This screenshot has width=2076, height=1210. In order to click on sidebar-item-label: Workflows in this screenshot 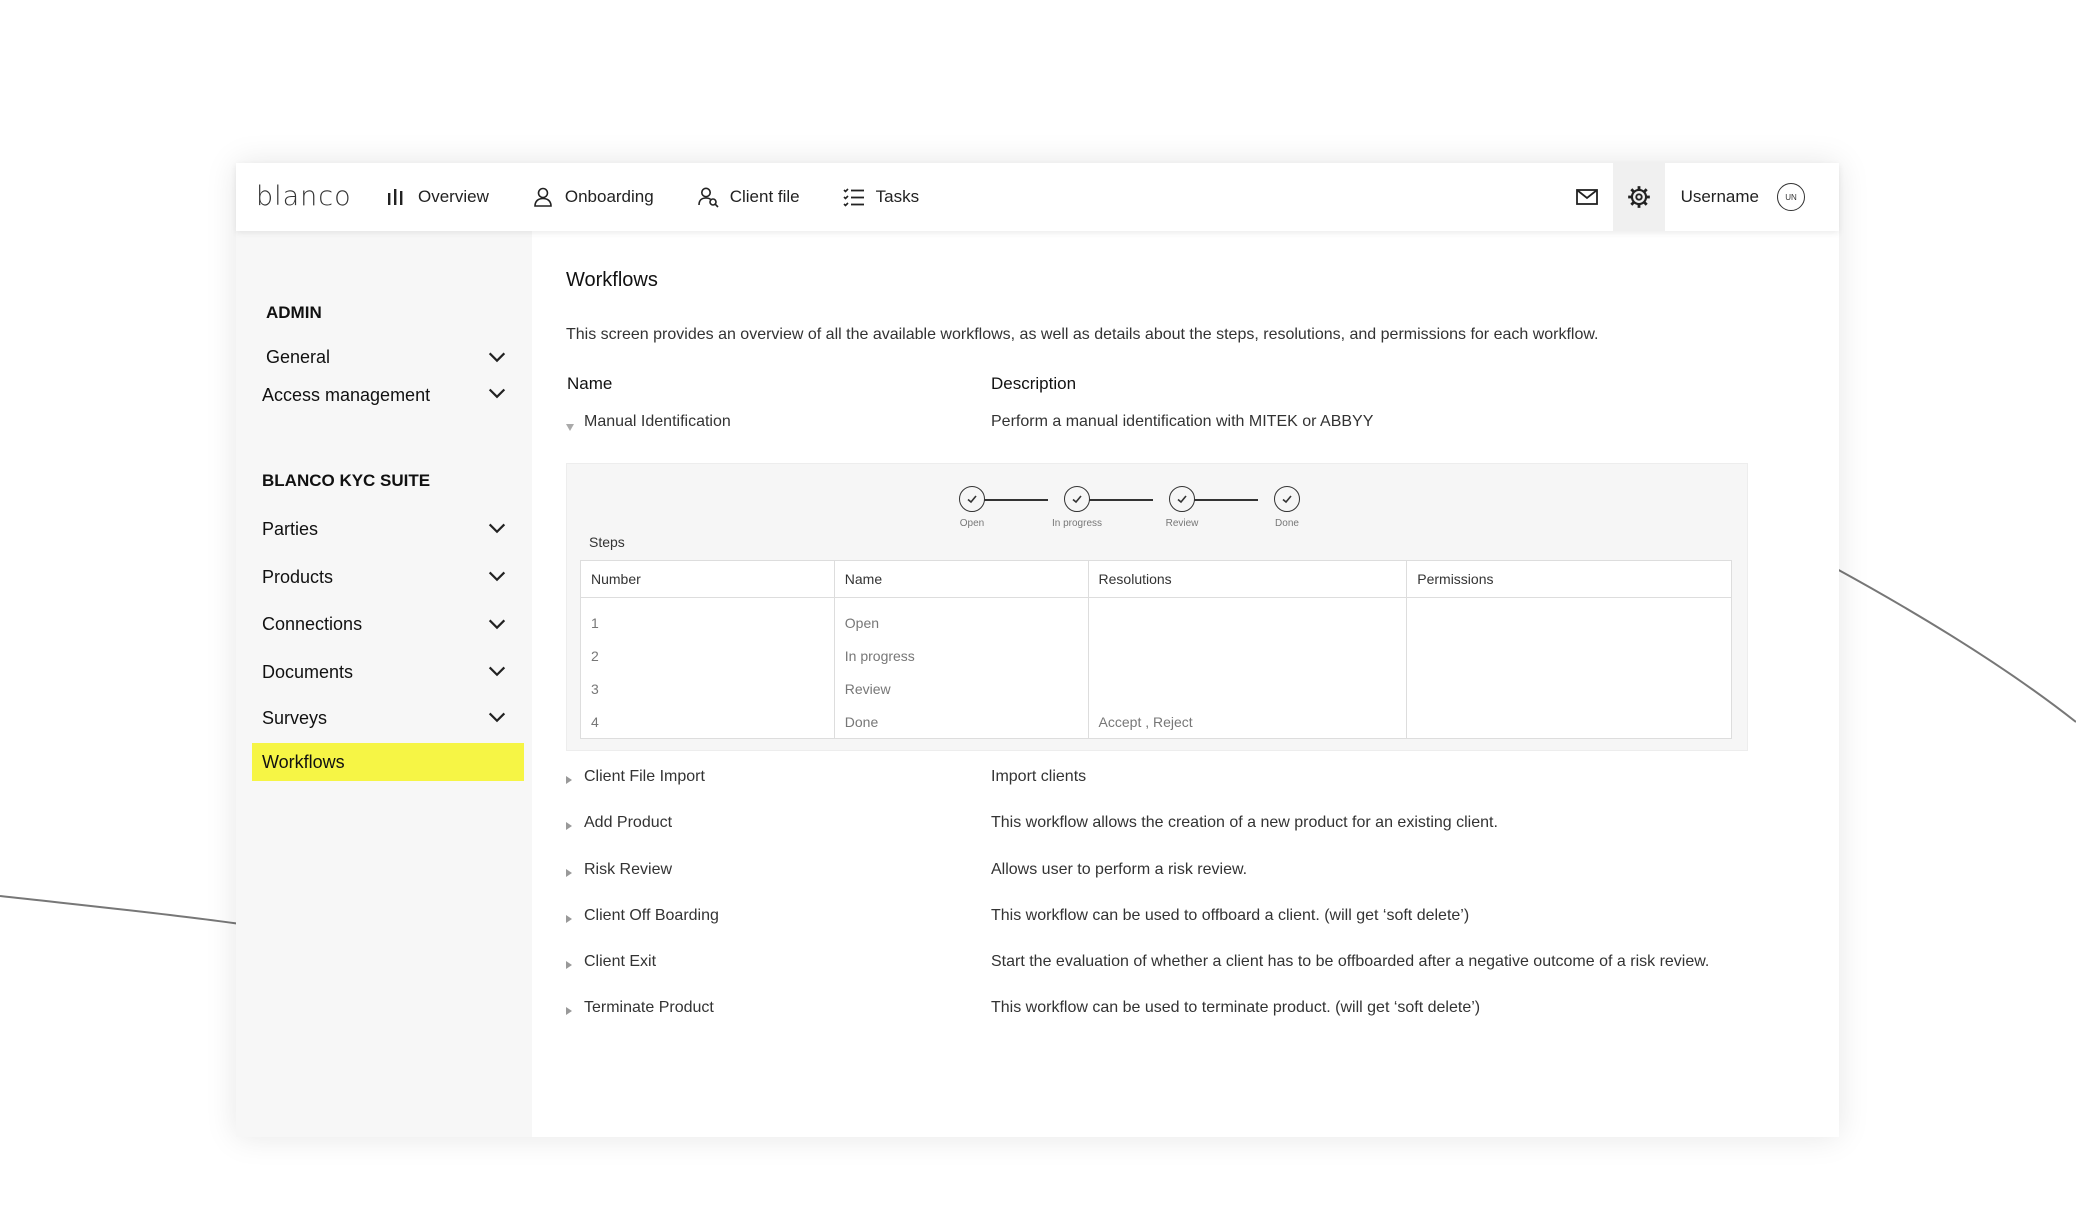, I will do `click(303, 761)`.